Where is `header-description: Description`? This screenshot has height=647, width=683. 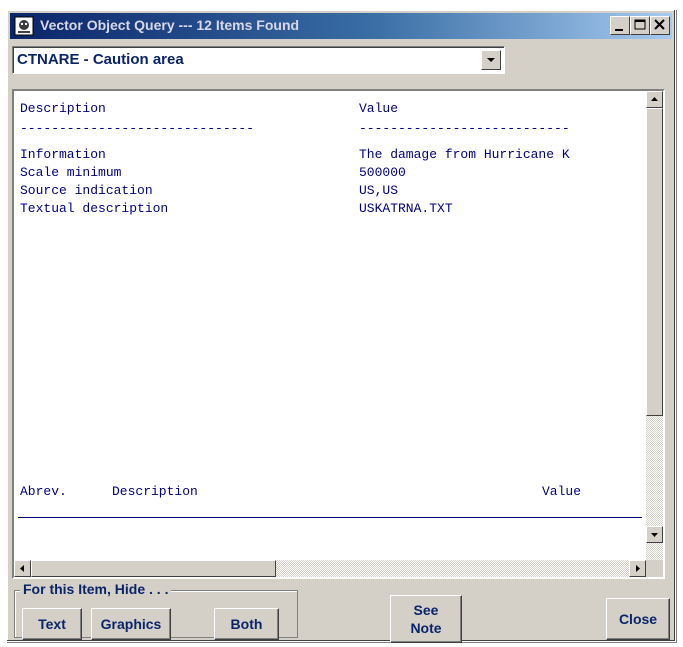
header-description: Description is located at coordinates (63, 108).